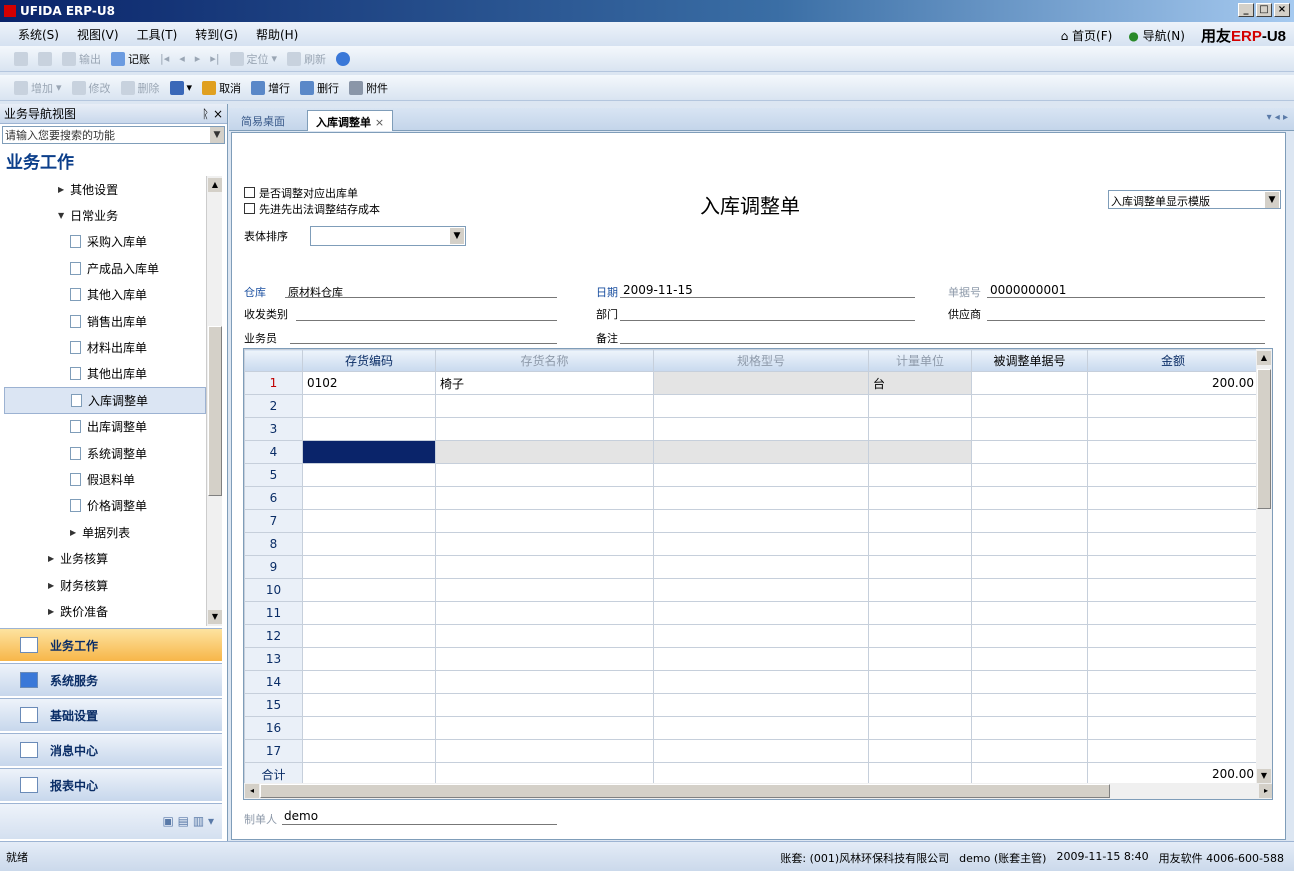 Image resolution: width=1294 pixels, height=871 pixels. I want to click on staff-field, so click(423, 343).